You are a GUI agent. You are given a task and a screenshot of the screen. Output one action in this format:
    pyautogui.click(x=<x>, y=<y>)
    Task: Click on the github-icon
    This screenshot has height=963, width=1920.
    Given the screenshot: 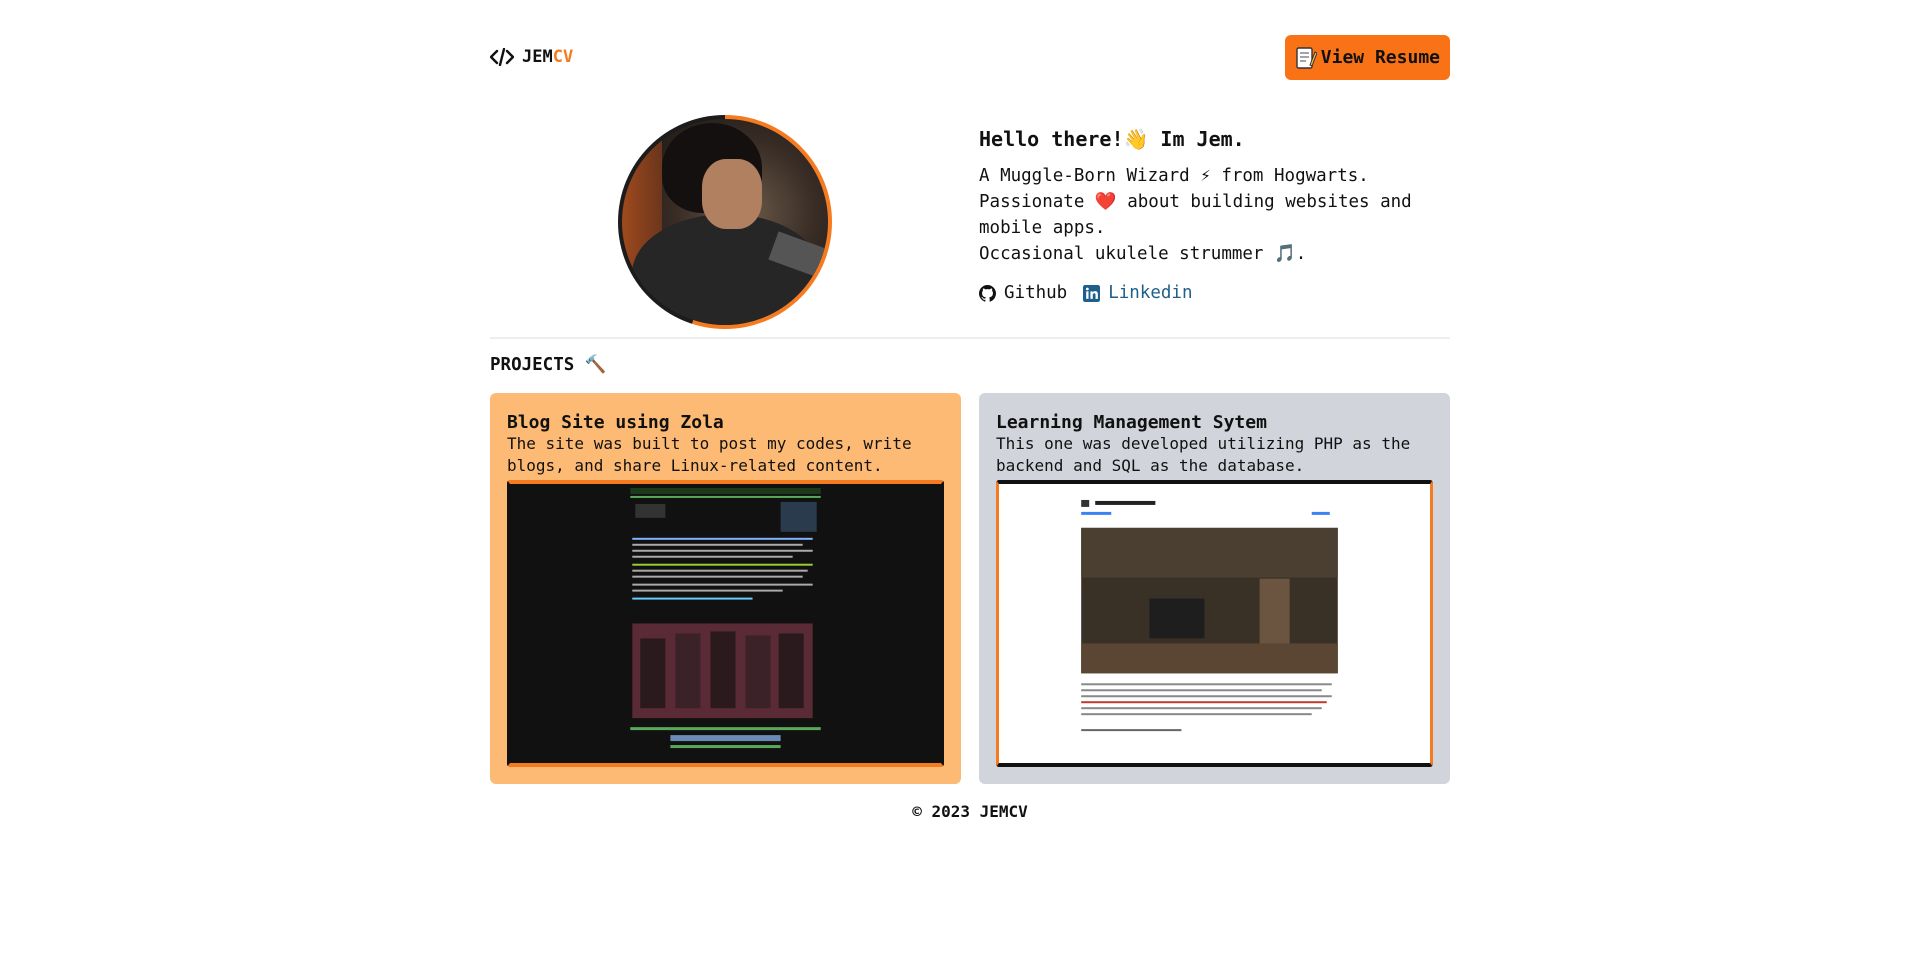 What is the action you would take?
    pyautogui.click(x=987, y=293)
    